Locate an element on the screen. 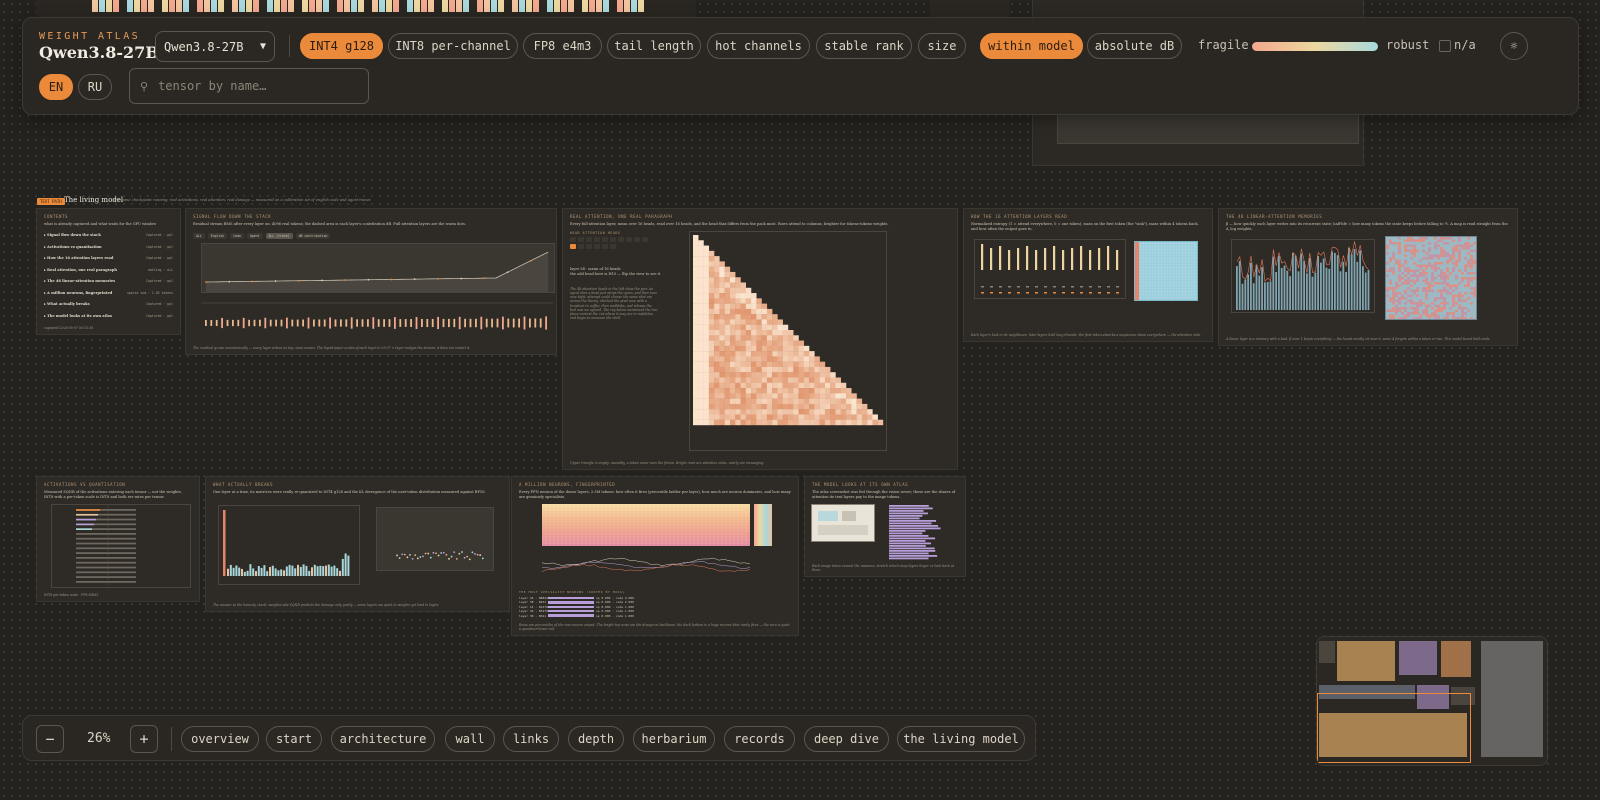 This screenshot has width=1600, height=800. pill-tail-length: tail length is located at coordinates (654, 46).